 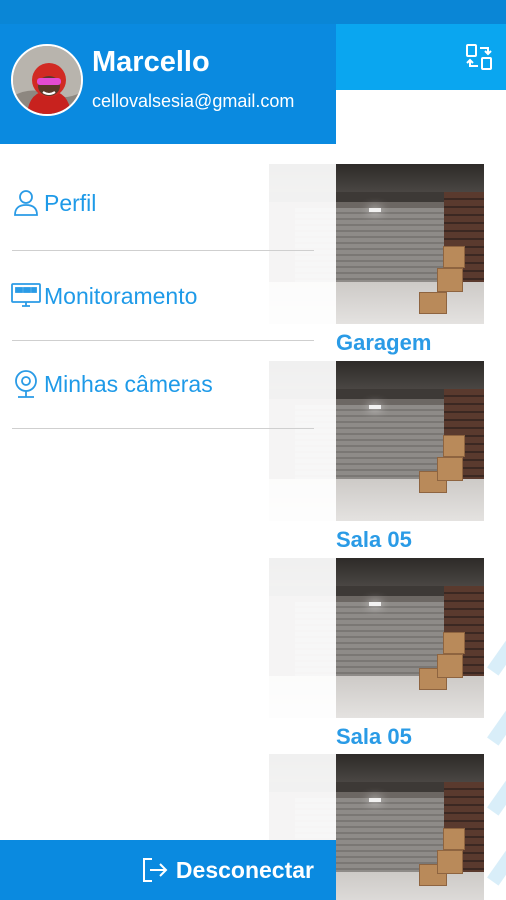 I want to click on user-icon, so click(x=26, y=203).